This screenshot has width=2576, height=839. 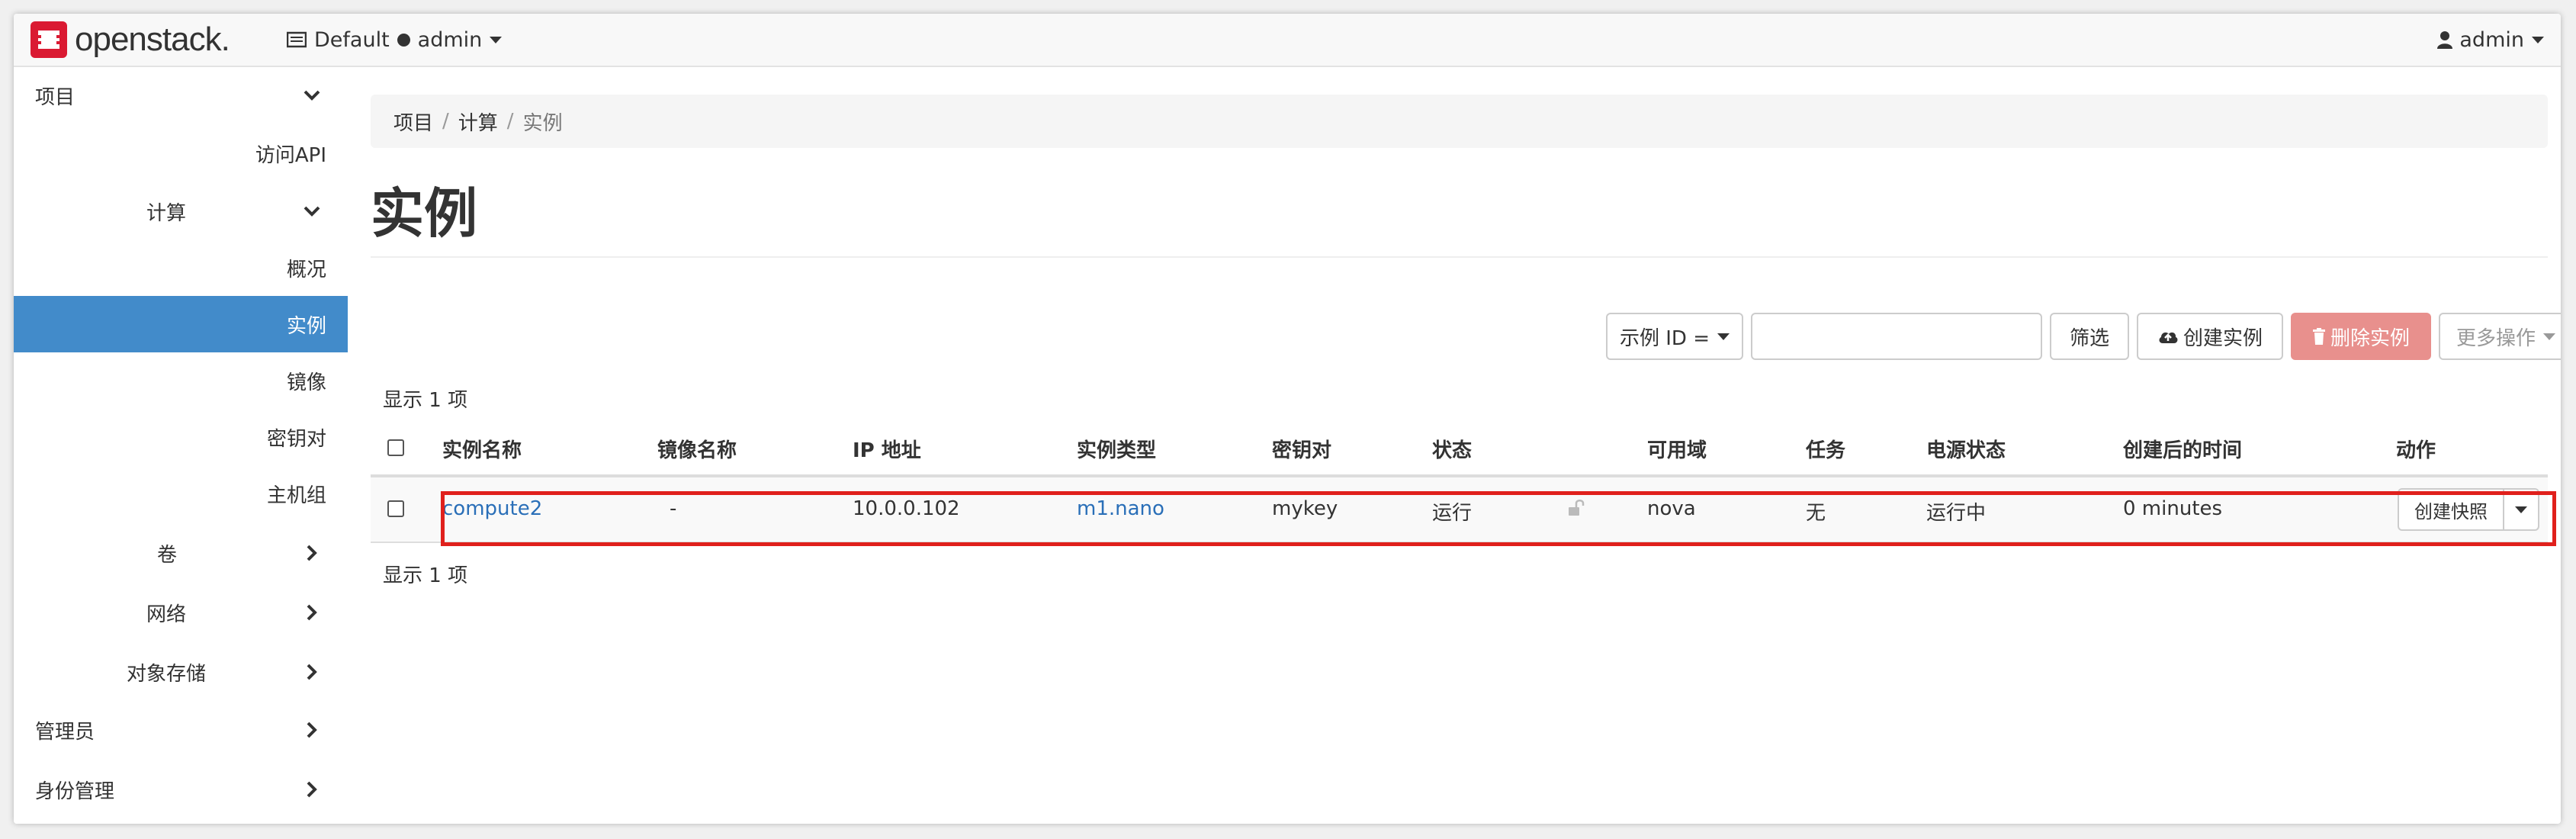 What do you see at coordinates (424, 213) in the screenshot?
I see `page-title: 实例` at bounding box center [424, 213].